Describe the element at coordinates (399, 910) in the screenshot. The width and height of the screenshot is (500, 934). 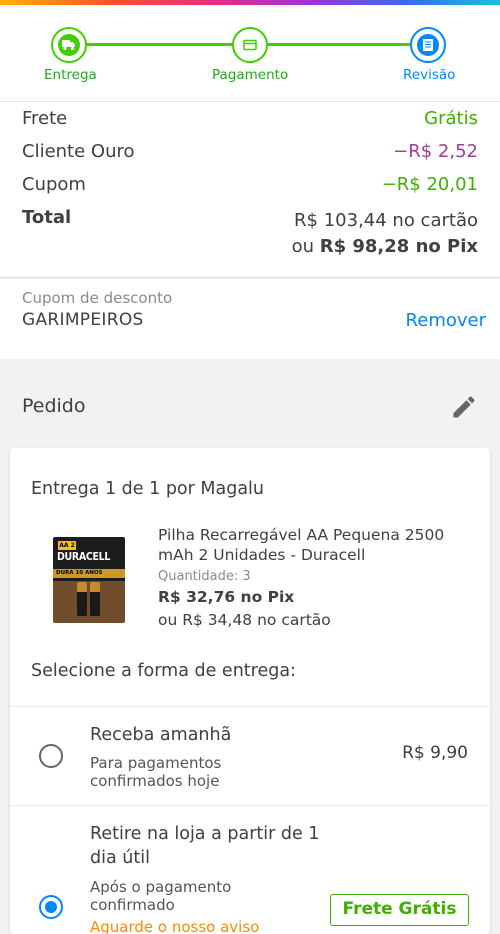
I see `free-shipping-badge: Frete Grátis` at that location.